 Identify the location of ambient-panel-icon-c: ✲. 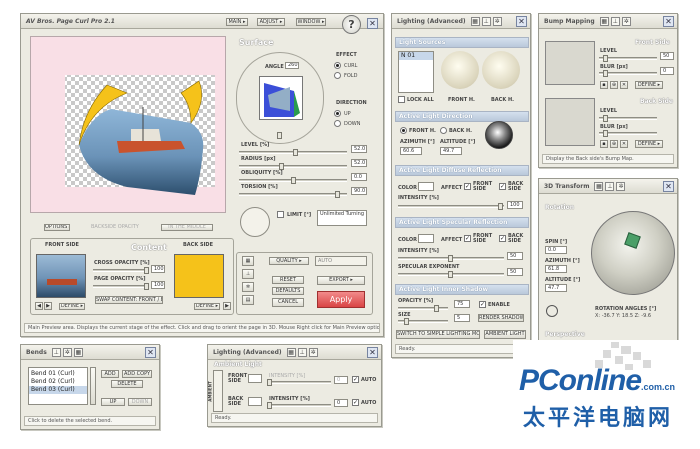
(313, 352).